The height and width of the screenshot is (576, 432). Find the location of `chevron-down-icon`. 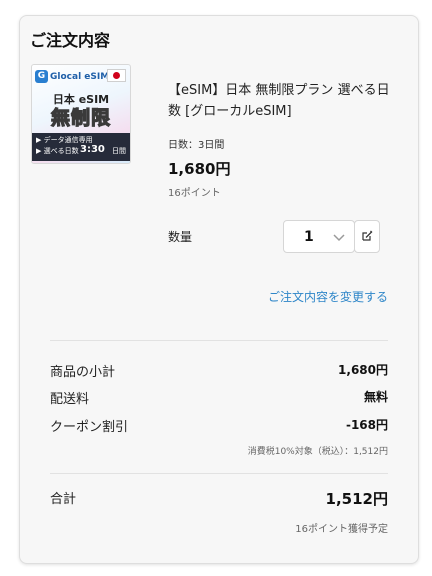

chevron-down-icon is located at coordinates (339, 238).